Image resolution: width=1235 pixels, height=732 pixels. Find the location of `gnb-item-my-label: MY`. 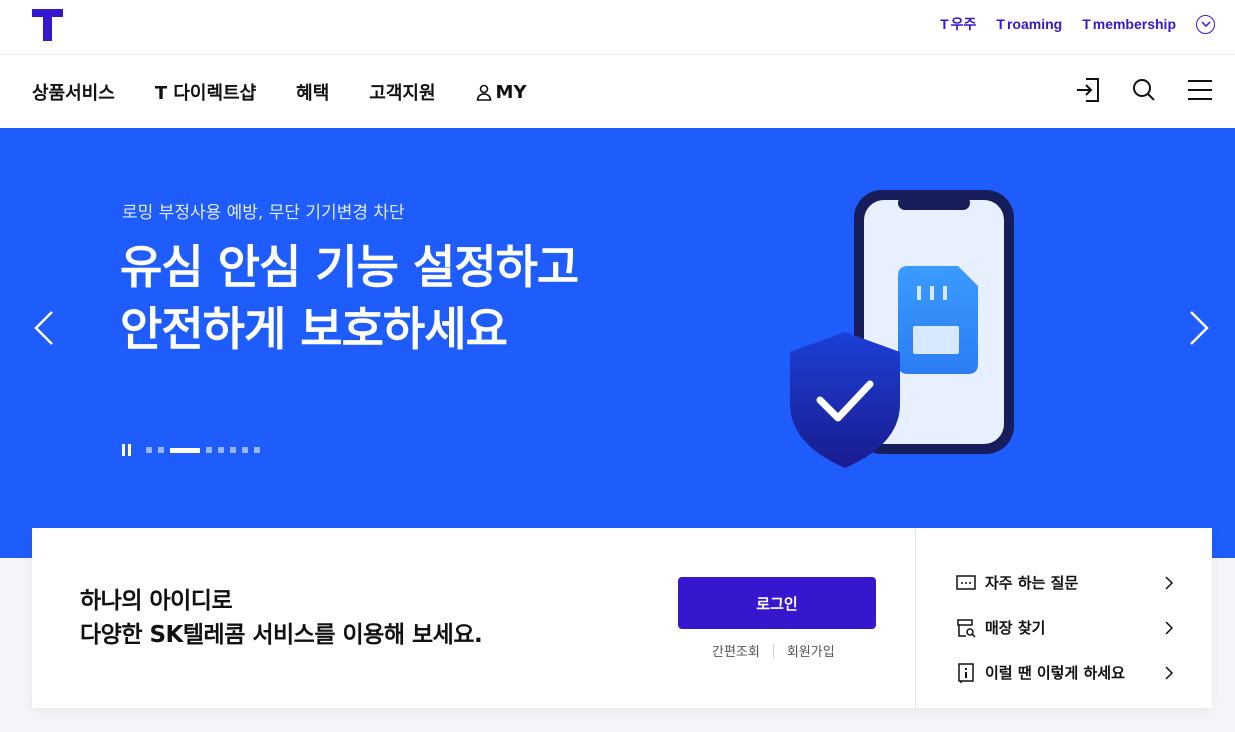

gnb-item-my-label: MY is located at coordinates (511, 92).